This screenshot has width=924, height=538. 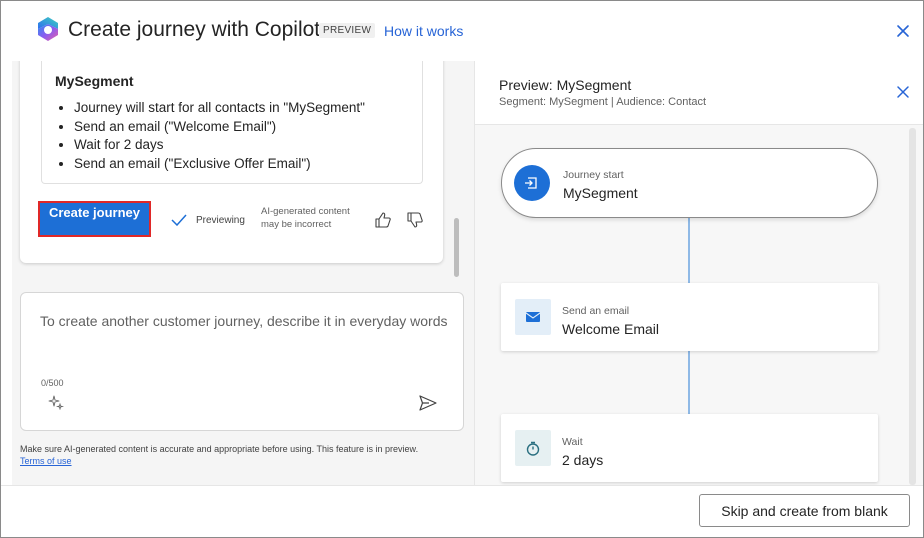 What do you see at coordinates (593, 175) in the screenshot?
I see `node-label: Journey start` at bounding box center [593, 175].